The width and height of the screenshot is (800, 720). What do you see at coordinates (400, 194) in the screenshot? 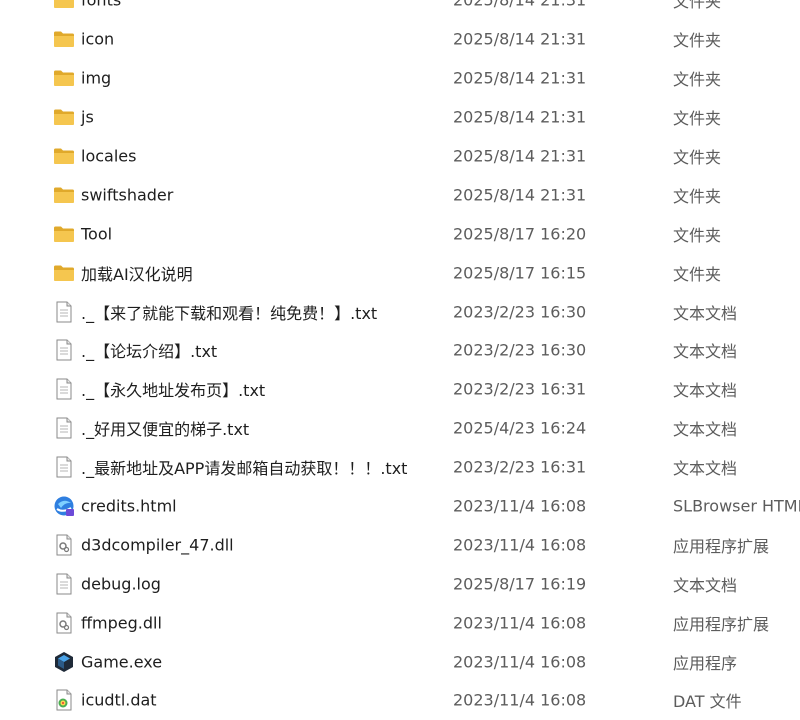
I see `file-row: swiftshader 2025/8/14 21:31 文件夹` at bounding box center [400, 194].